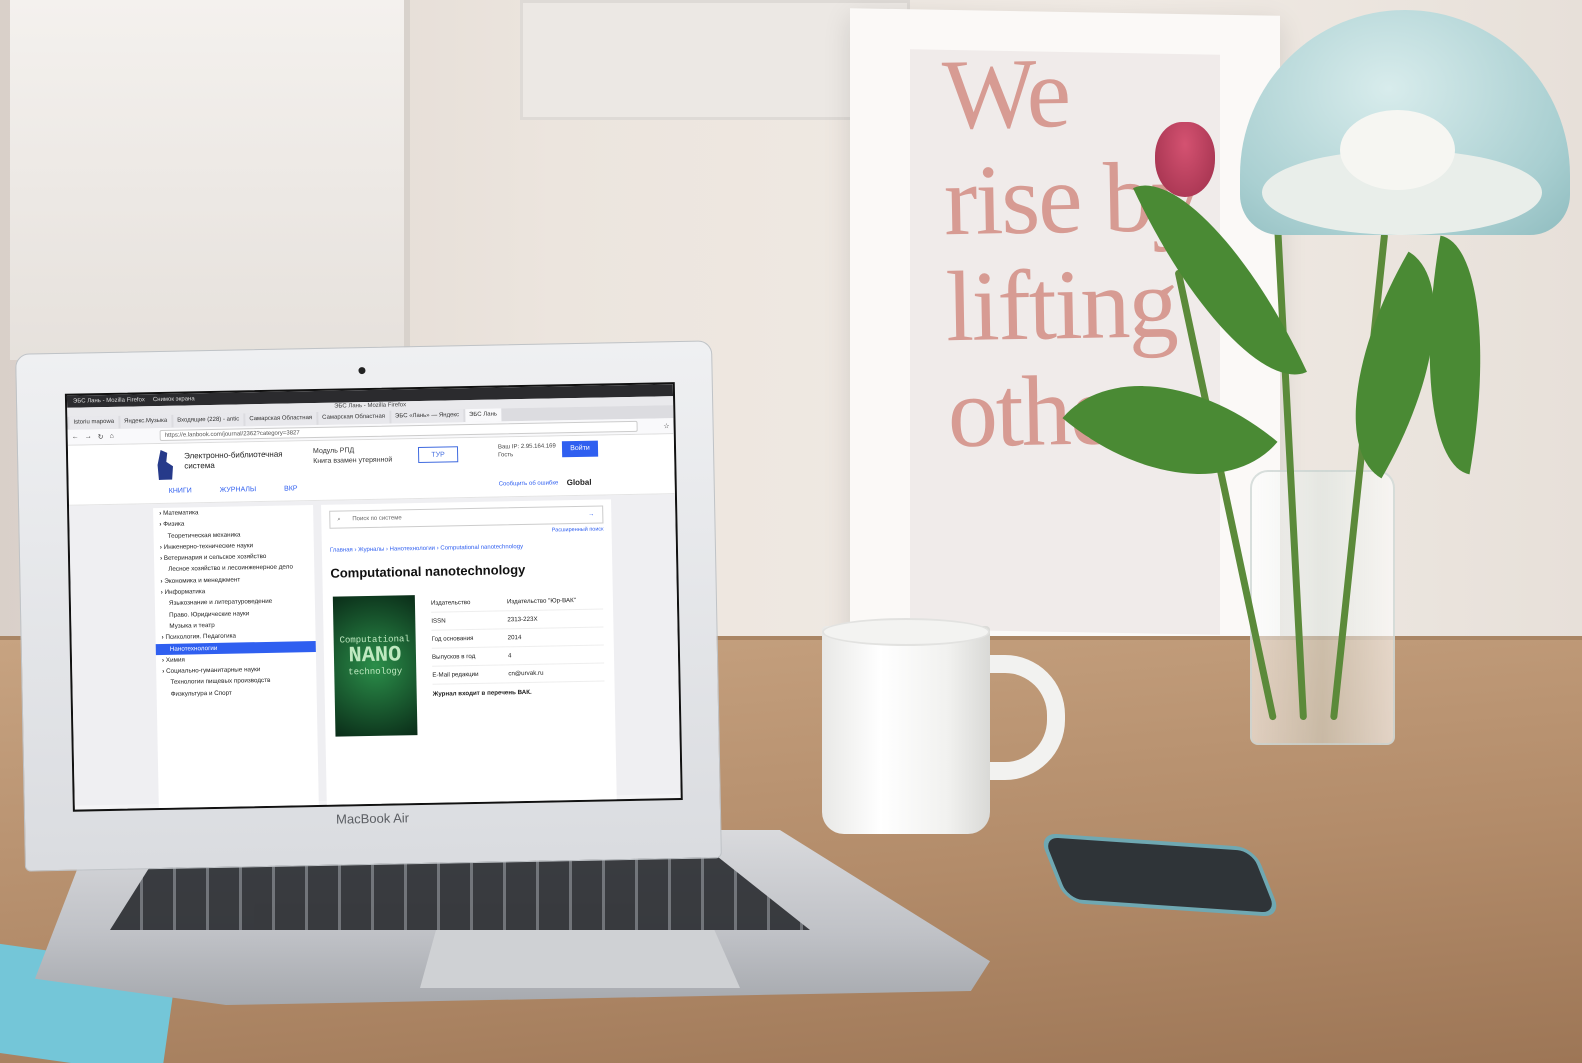 The image size is (1582, 1063). What do you see at coordinates (427, 416) in the screenshot?
I see `browser-tab: ЭБС «Лань» — Яндекс` at bounding box center [427, 416].